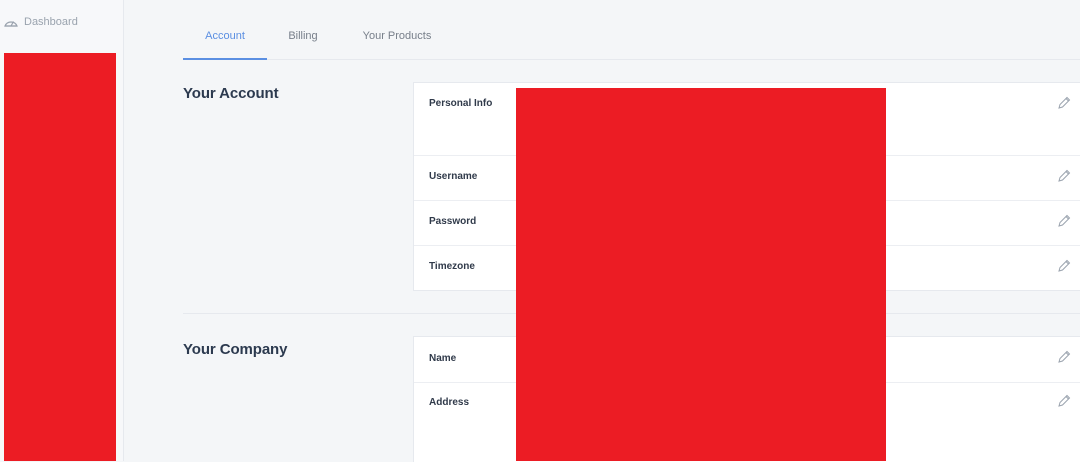 This screenshot has width=1080, height=462. What do you see at coordinates (231, 93) in the screenshot?
I see `section-title-account: Your Account` at bounding box center [231, 93].